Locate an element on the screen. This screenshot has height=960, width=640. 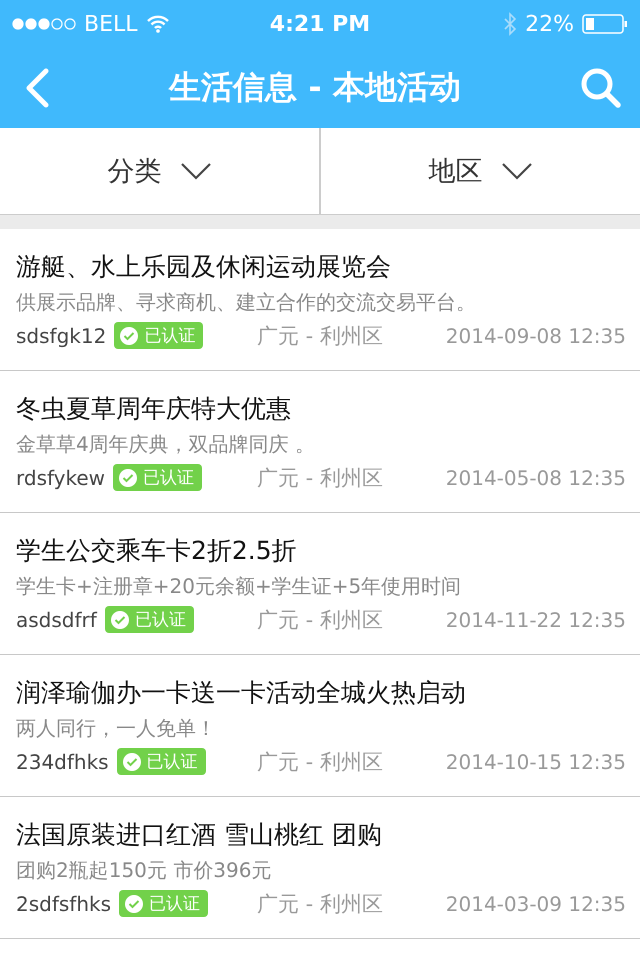
post-date: 2014-10-15 12:35 is located at coordinates (536, 762).